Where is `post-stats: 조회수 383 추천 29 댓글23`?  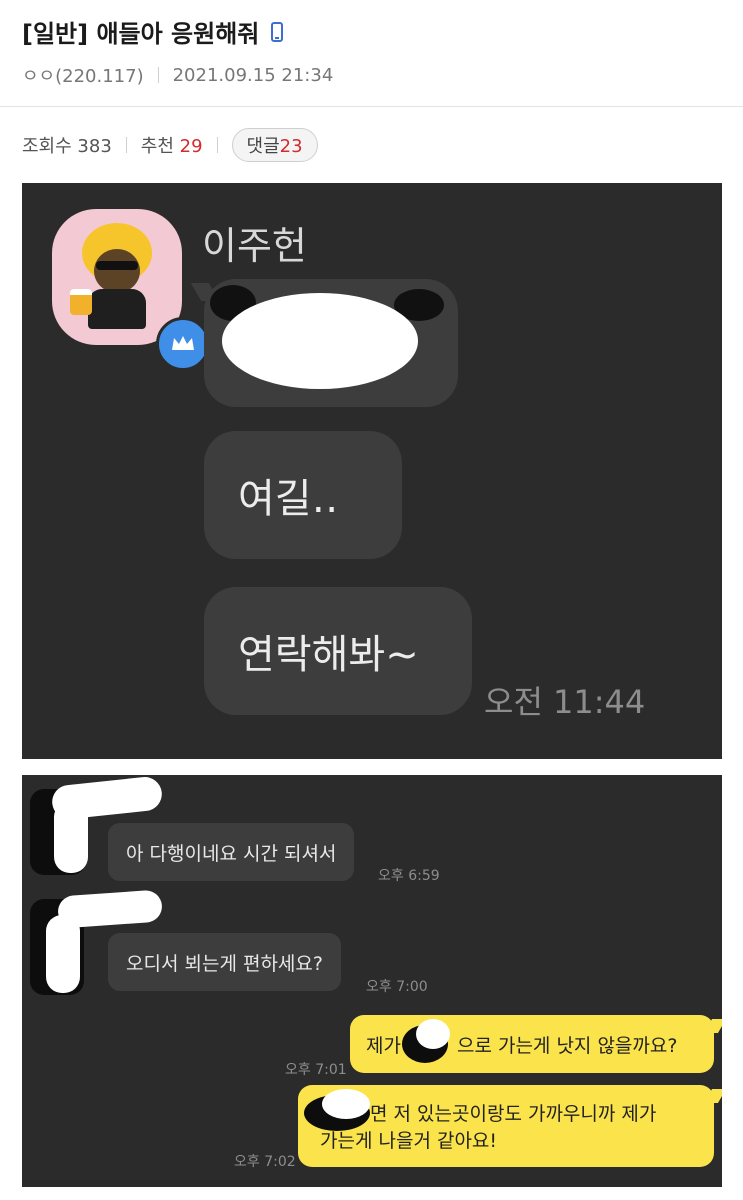 post-stats: 조회수 383 추천 29 댓글23 is located at coordinates (170, 145).